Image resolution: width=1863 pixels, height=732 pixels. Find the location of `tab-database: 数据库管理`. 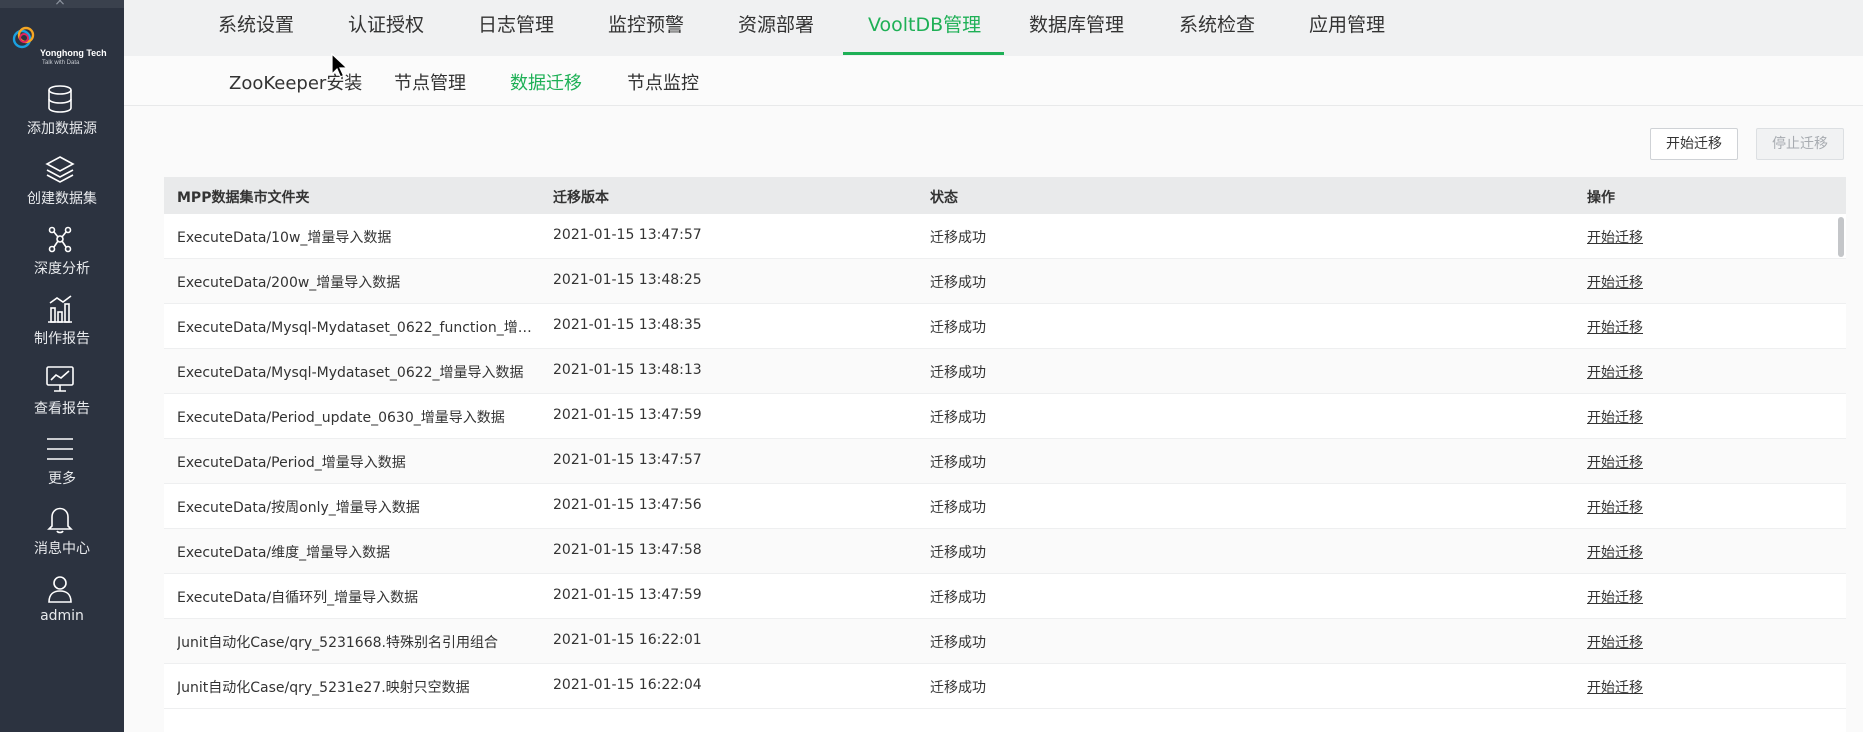

tab-database: 数据库管理 is located at coordinates (1076, 23).